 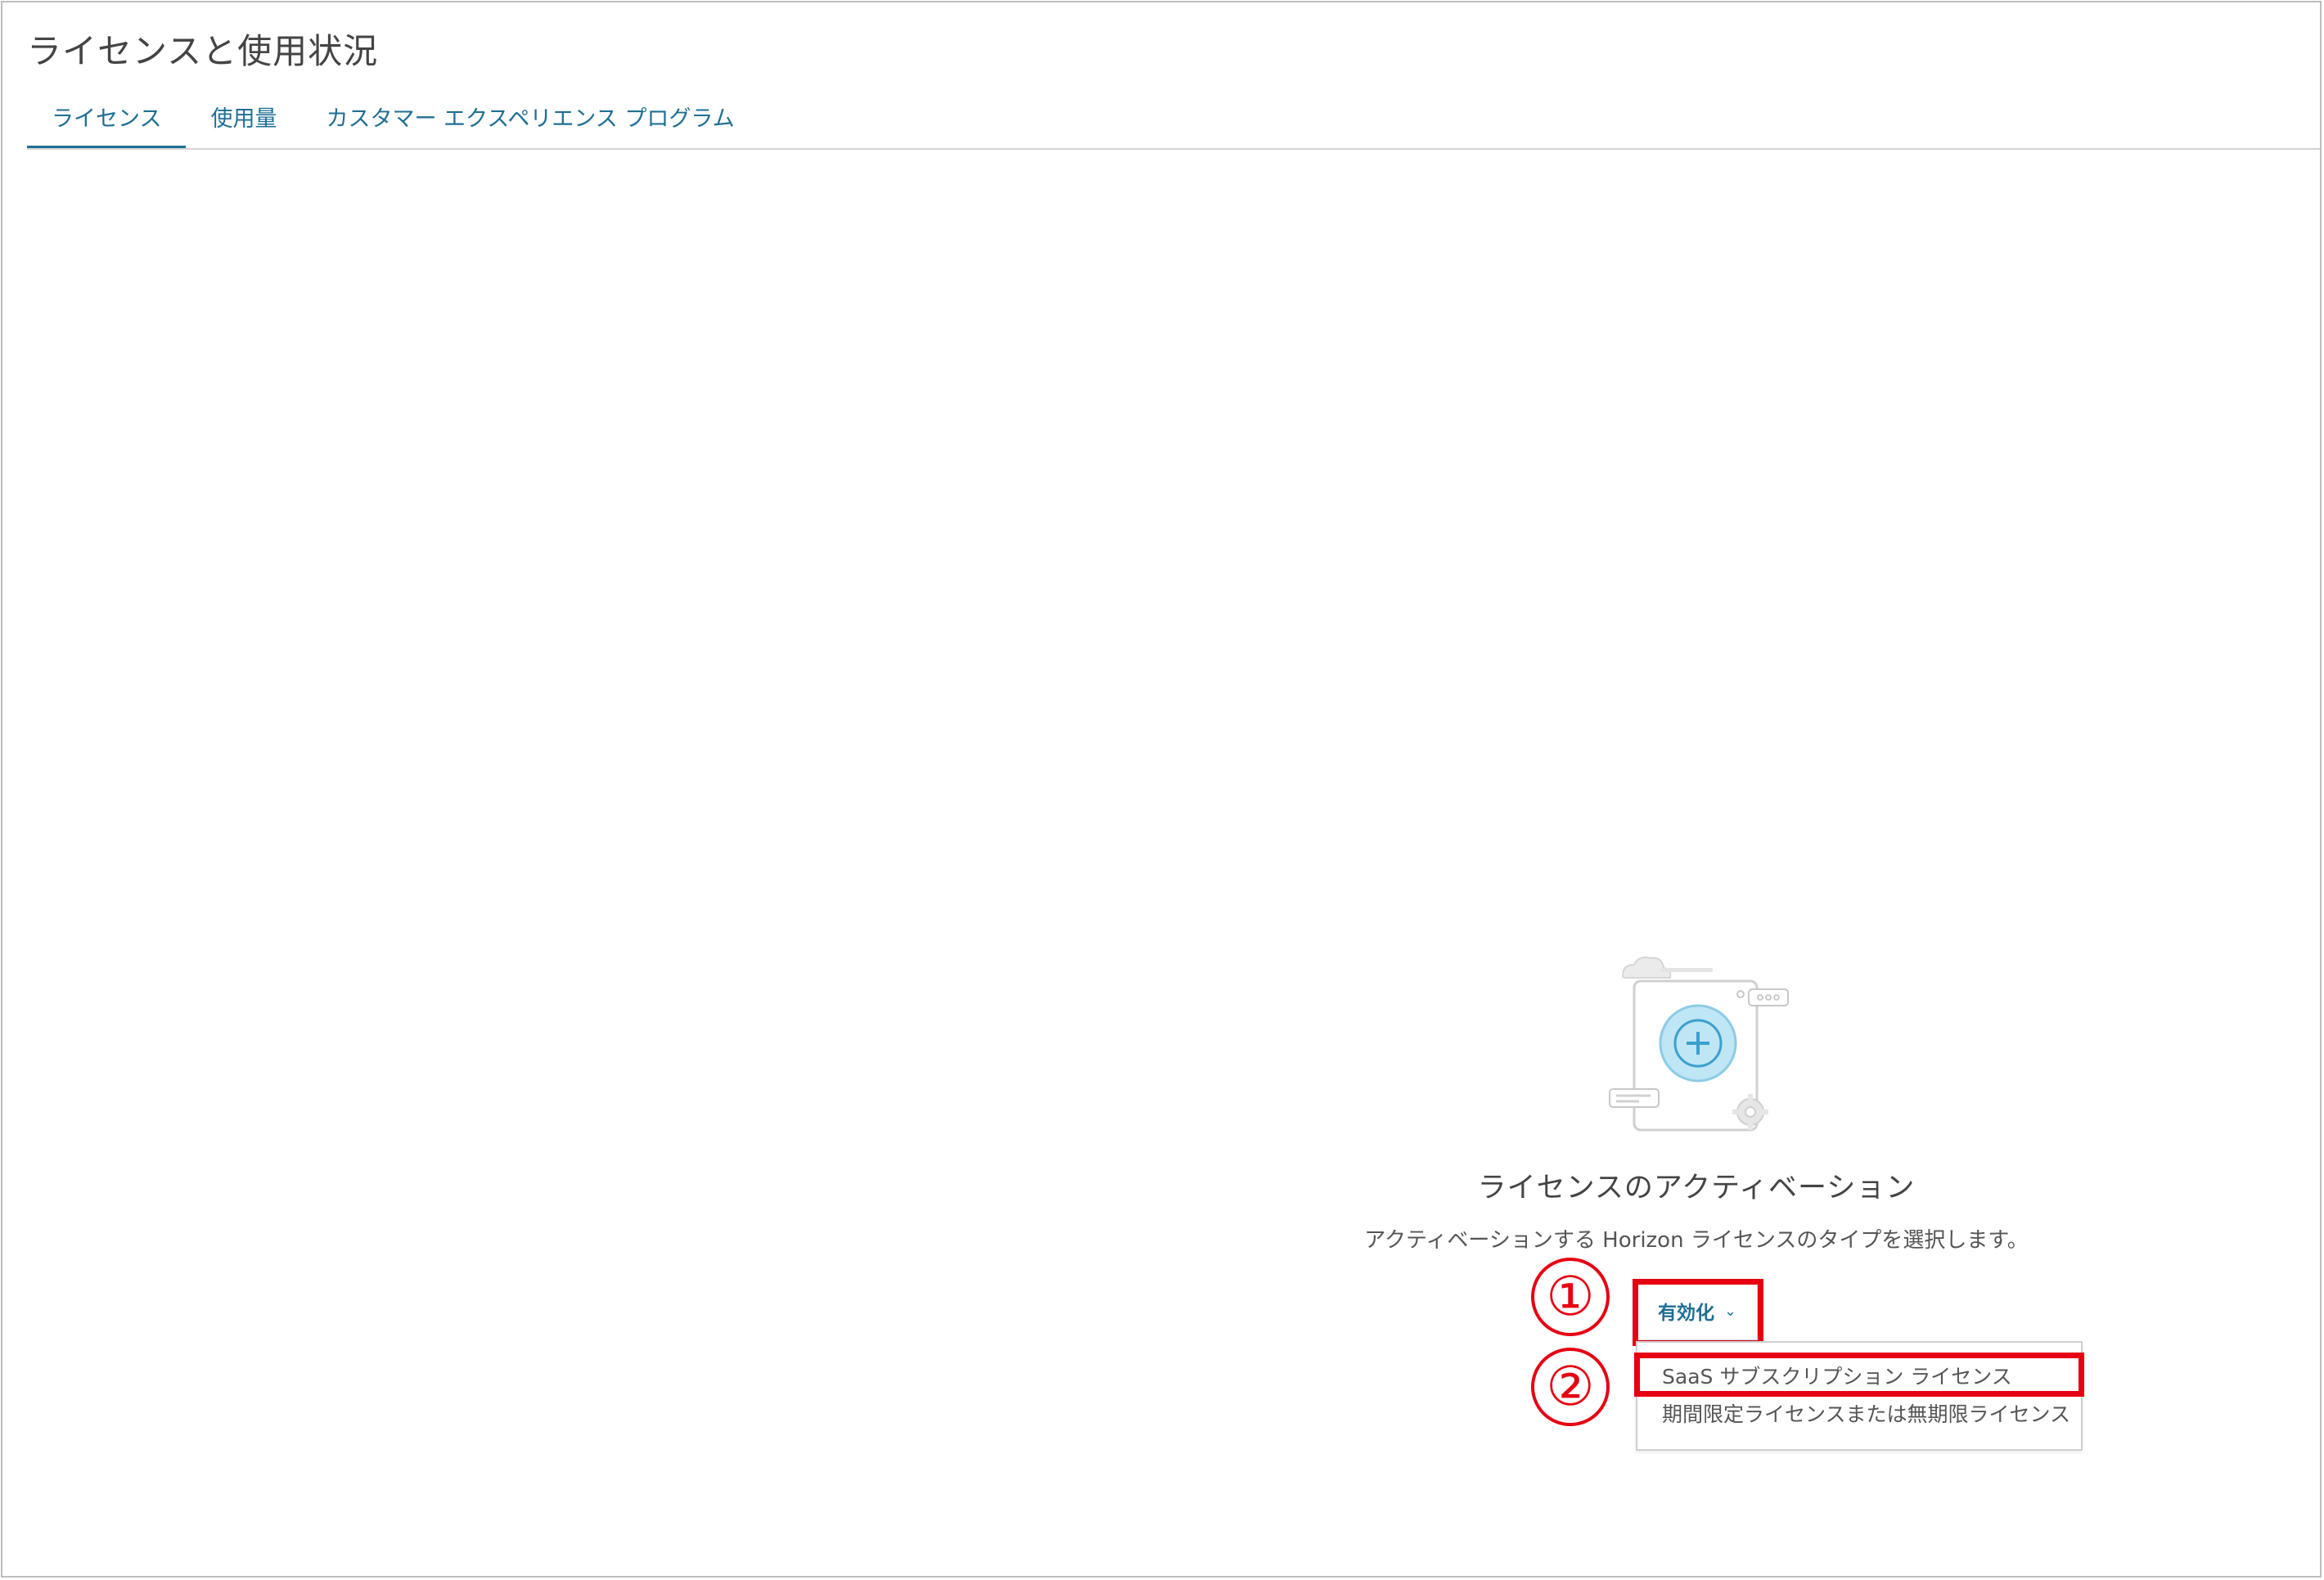 What do you see at coordinates (1570, 1297) in the screenshot?
I see `step-marker-1: ①` at bounding box center [1570, 1297].